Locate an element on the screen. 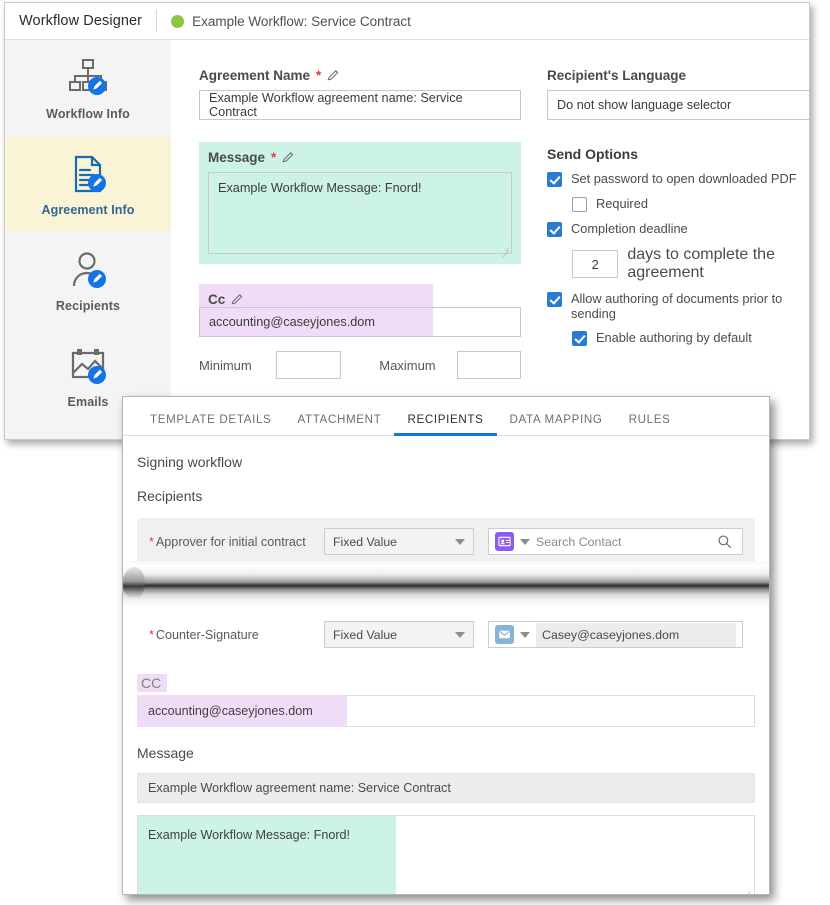  cc-highlight-block: Cc accounting@caseyjones.dom is located at coordinates (360, 310).